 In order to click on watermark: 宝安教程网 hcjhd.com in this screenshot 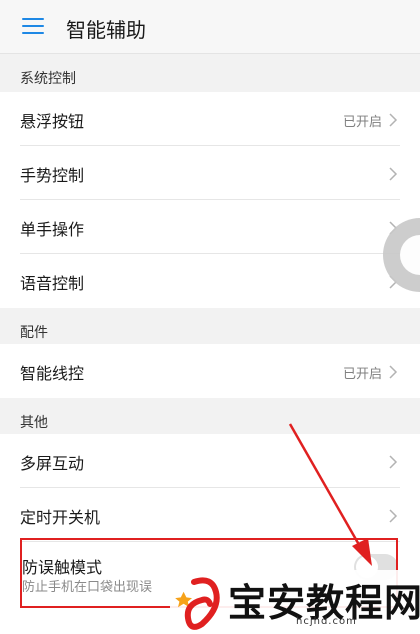, I will do `click(295, 602)`.